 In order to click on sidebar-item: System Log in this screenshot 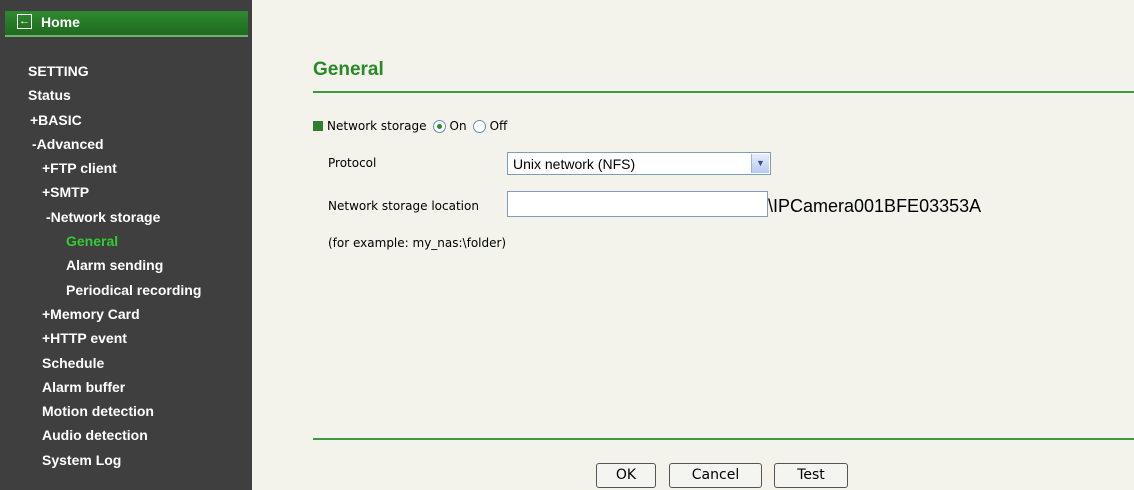, I will do `click(126, 460)`.